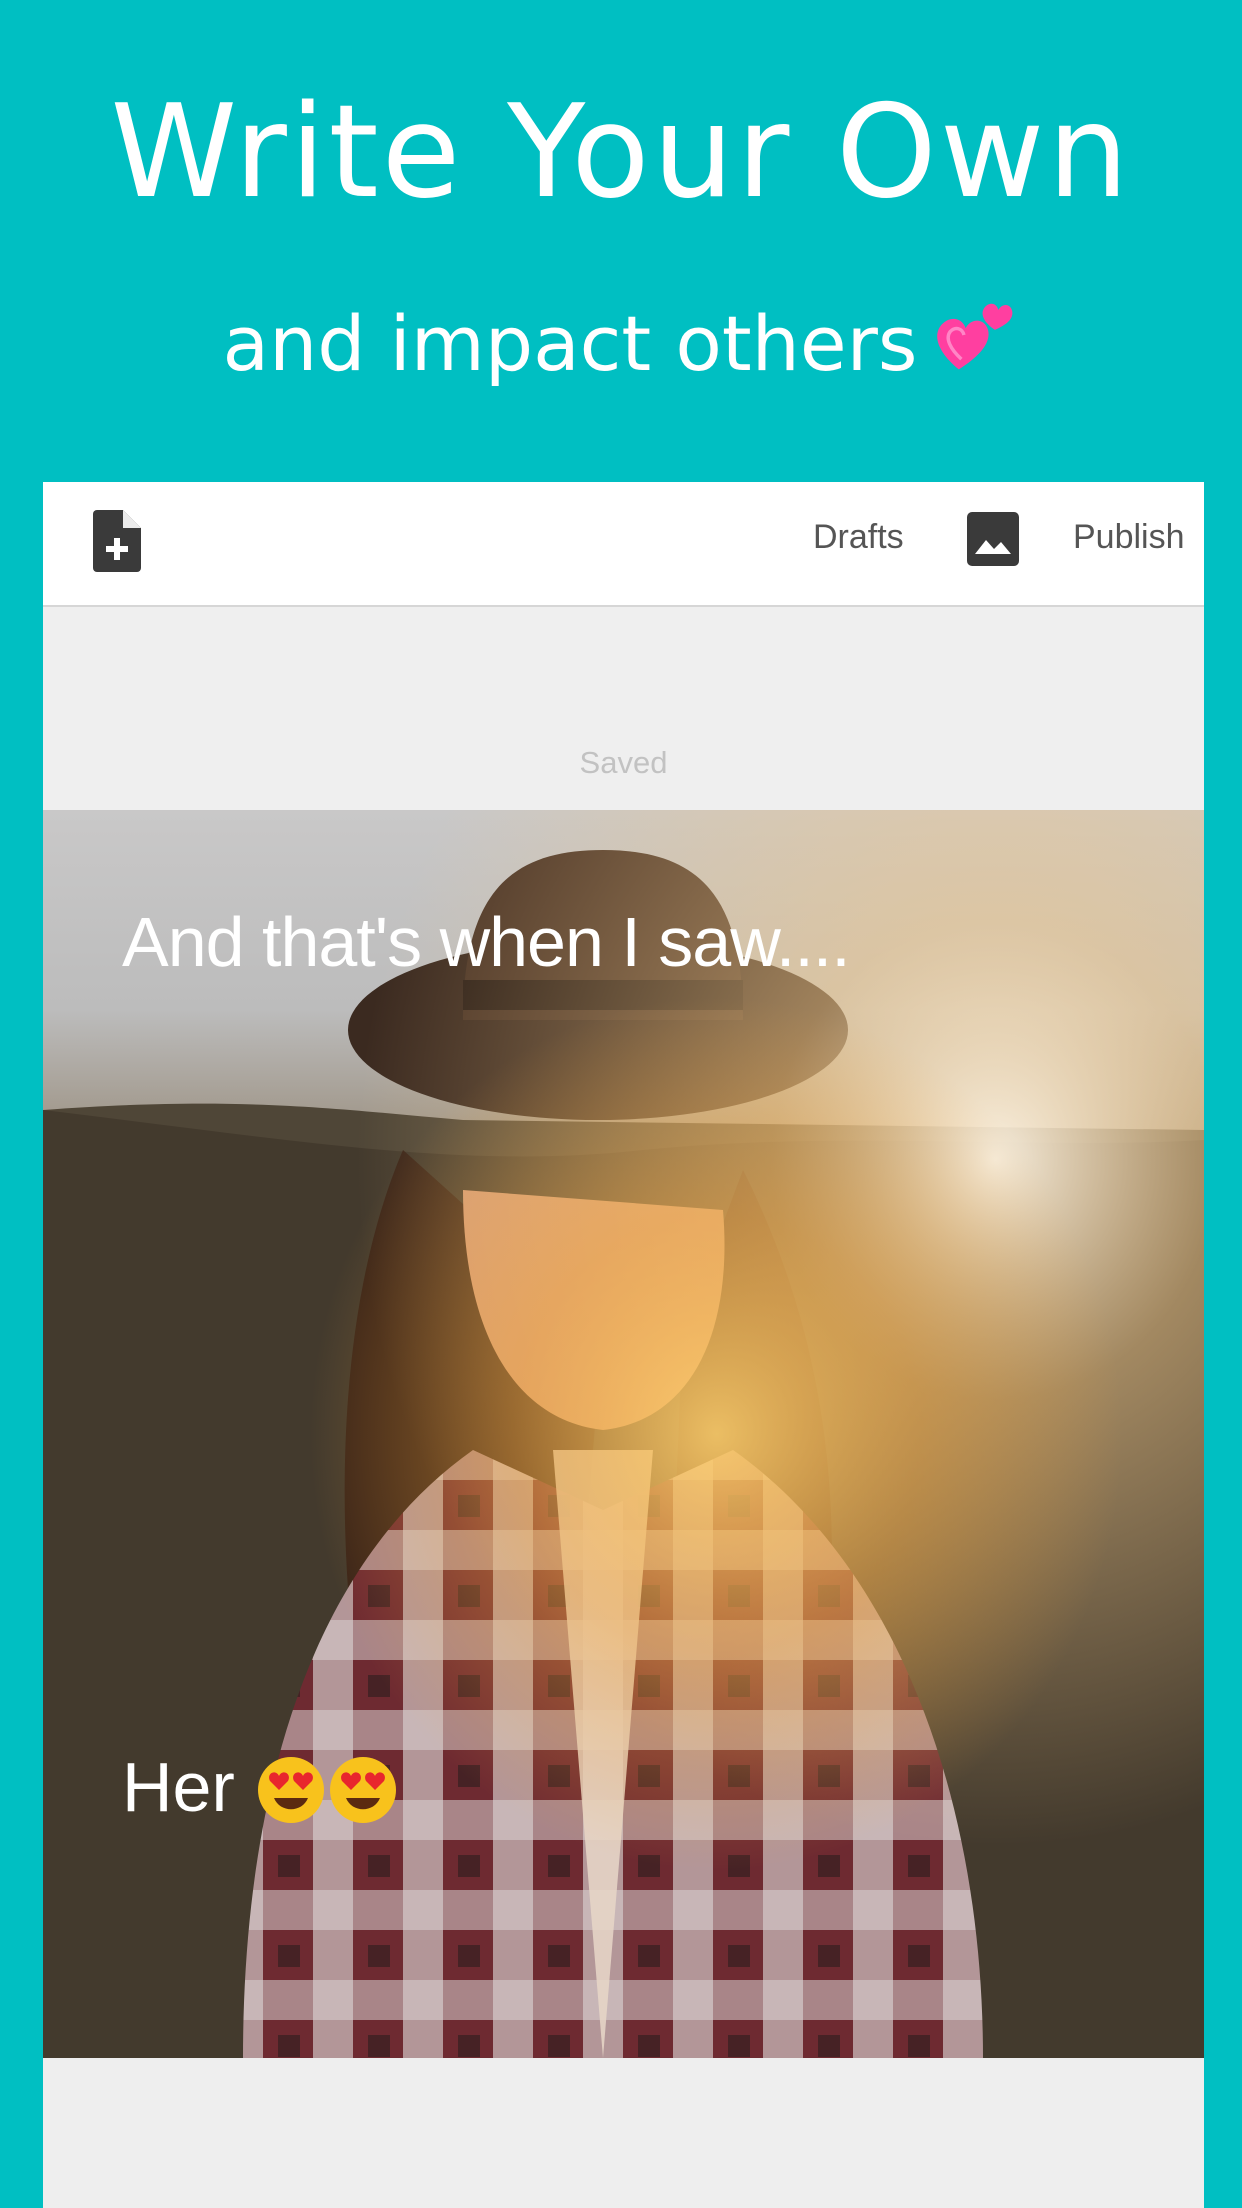  Describe the element at coordinates (993, 539) in the screenshot. I see `image-icon` at that location.